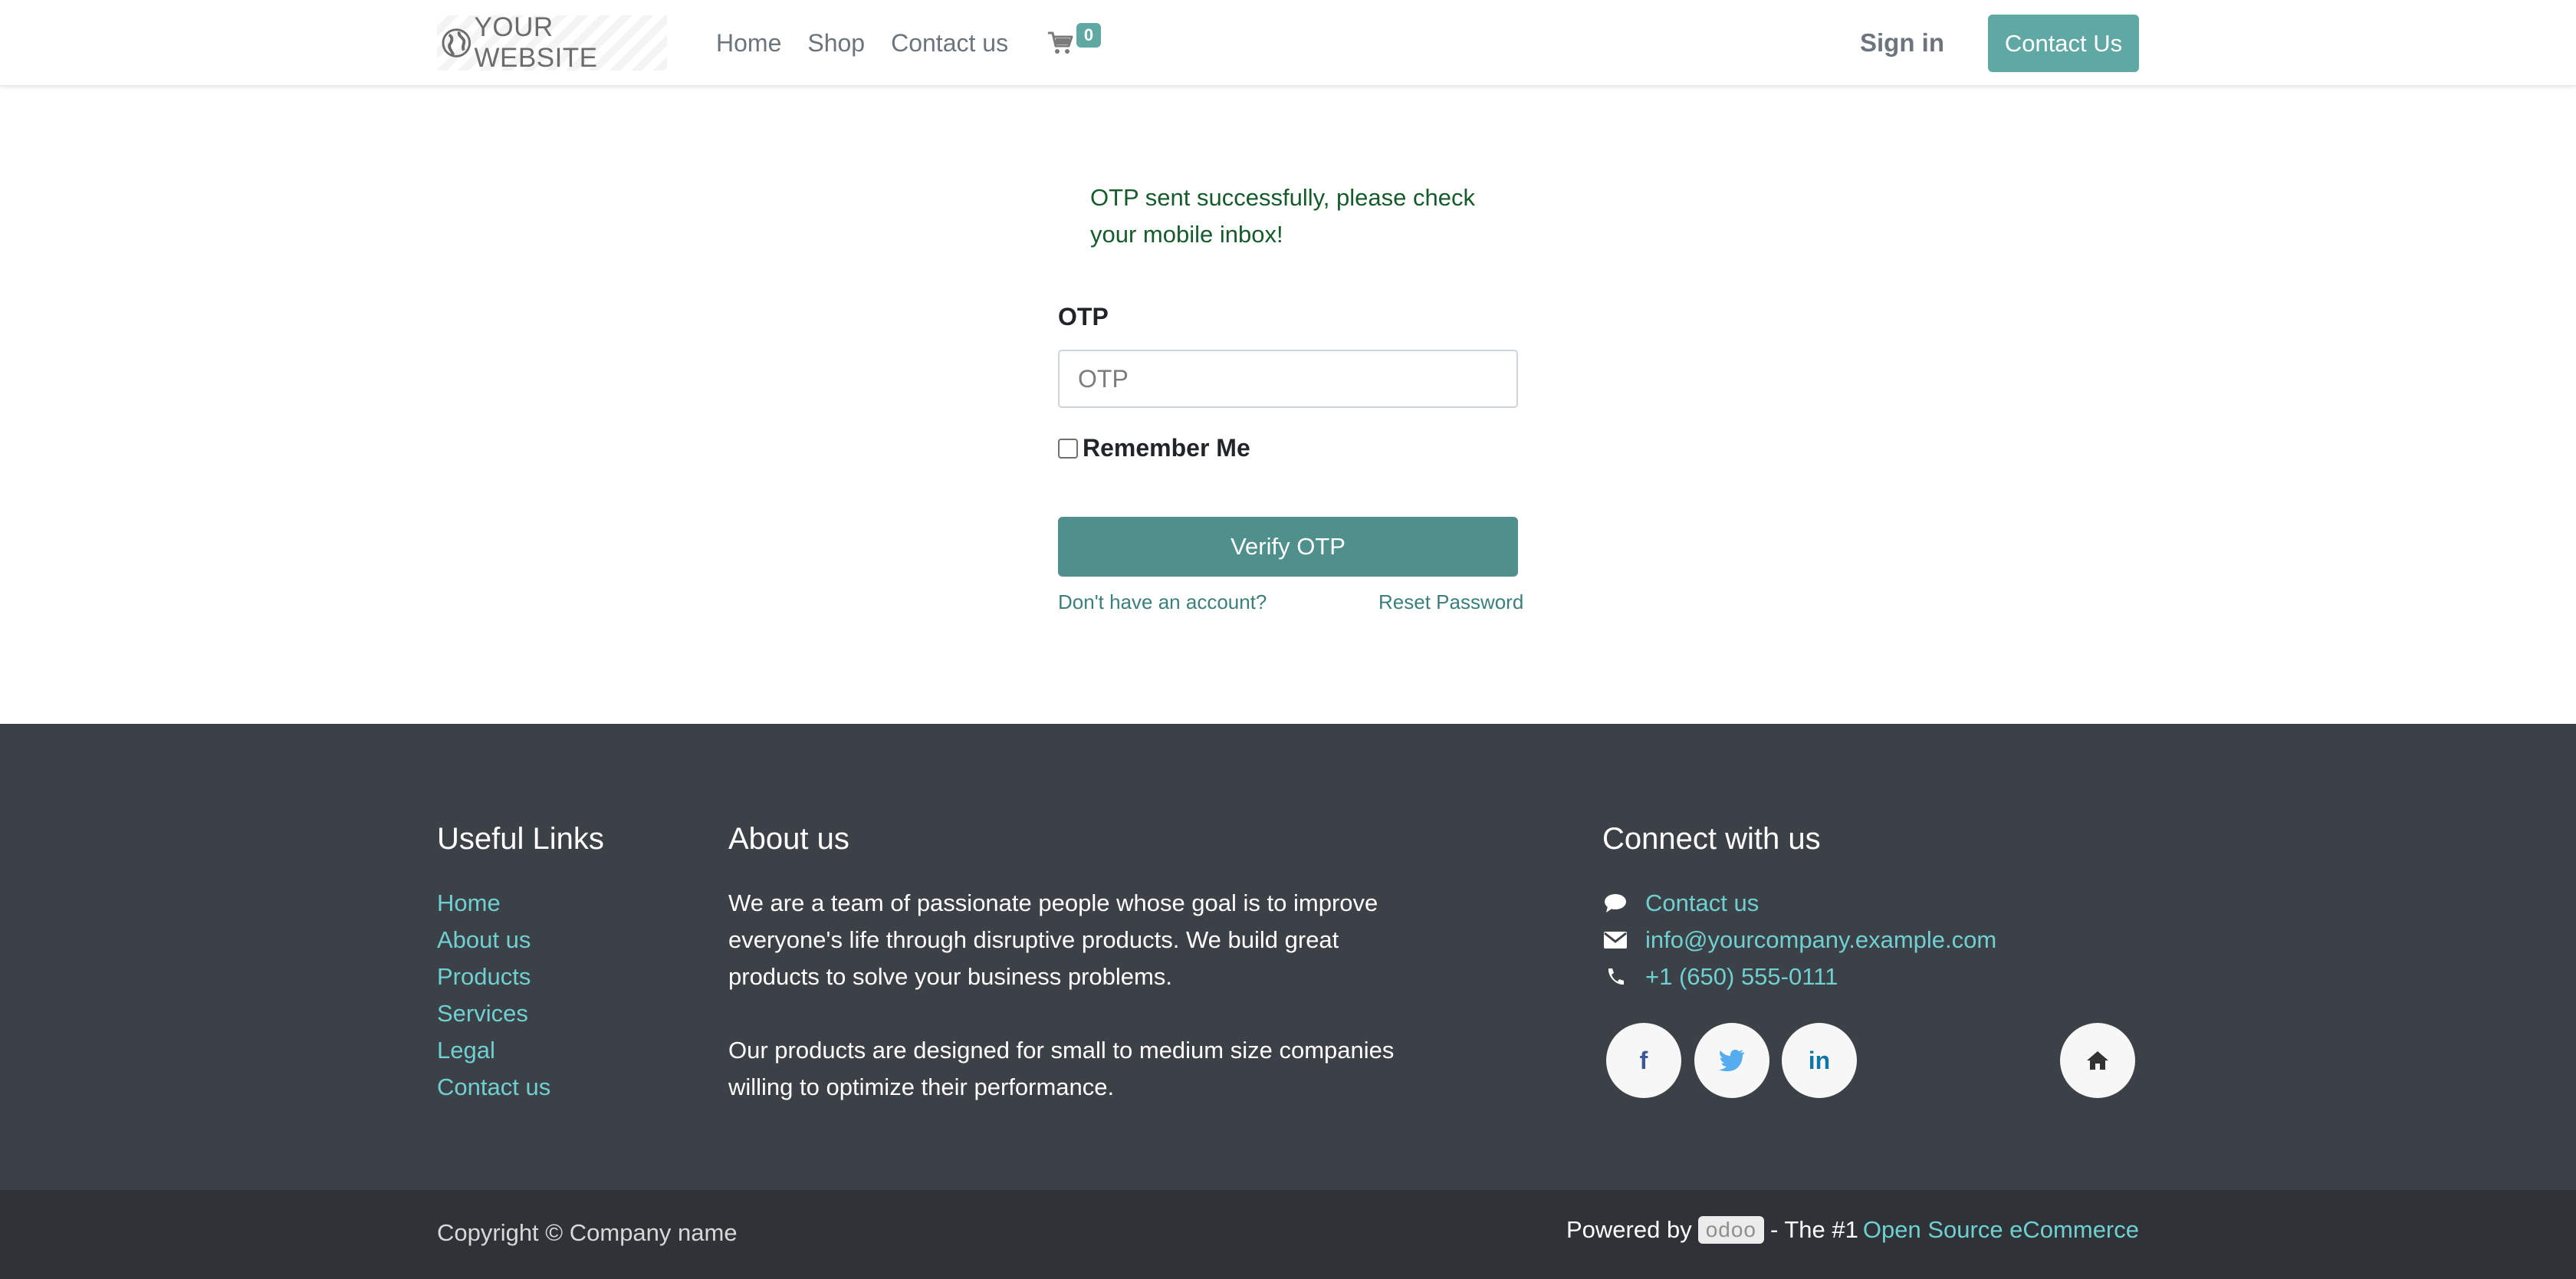 The image size is (2576, 1279). I want to click on about-us-title: About us, so click(789, 839).